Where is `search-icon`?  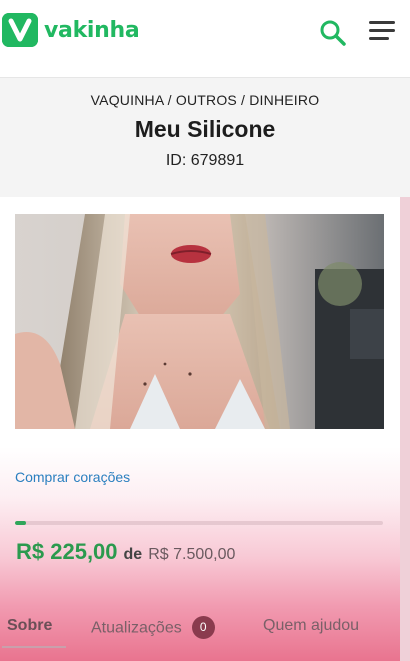 search-icon is located at coordinates (333, 33).